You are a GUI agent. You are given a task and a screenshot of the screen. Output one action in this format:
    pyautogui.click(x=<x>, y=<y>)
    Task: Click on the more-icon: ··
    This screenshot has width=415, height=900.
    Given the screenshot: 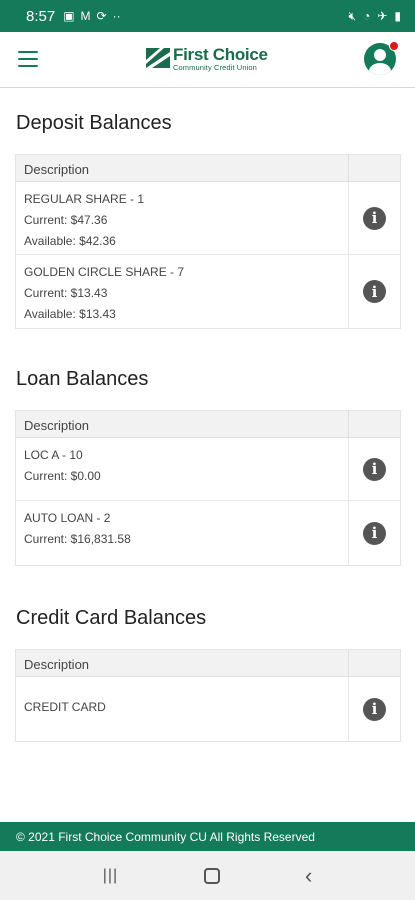 What is the action you would take?
    pyautogui.click(x=116, y=16)
    